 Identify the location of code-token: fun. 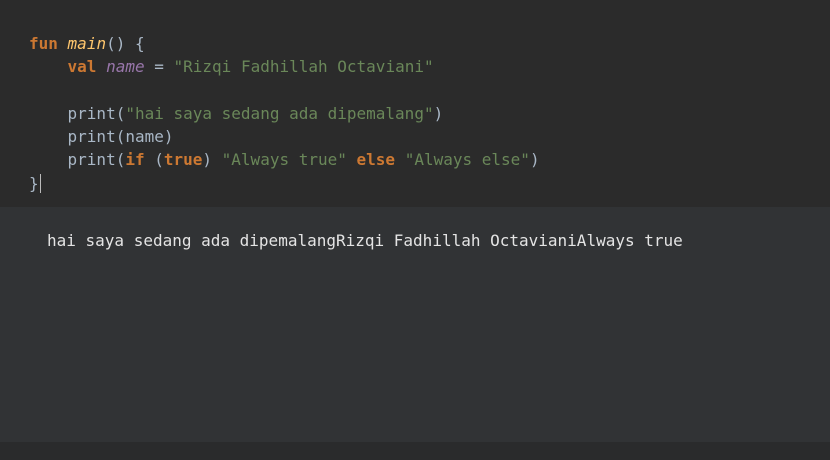
(43, 43).